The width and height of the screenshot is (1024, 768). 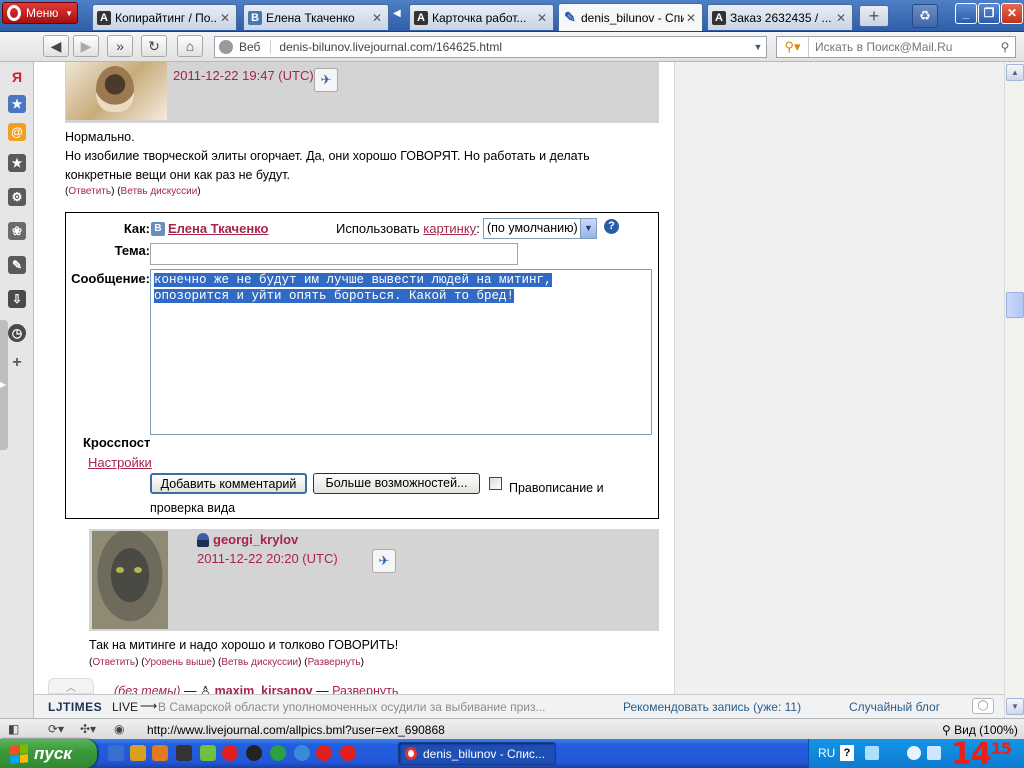 I want to click on search-engine-icon: ⚲▾, so click(x=793, y=47).